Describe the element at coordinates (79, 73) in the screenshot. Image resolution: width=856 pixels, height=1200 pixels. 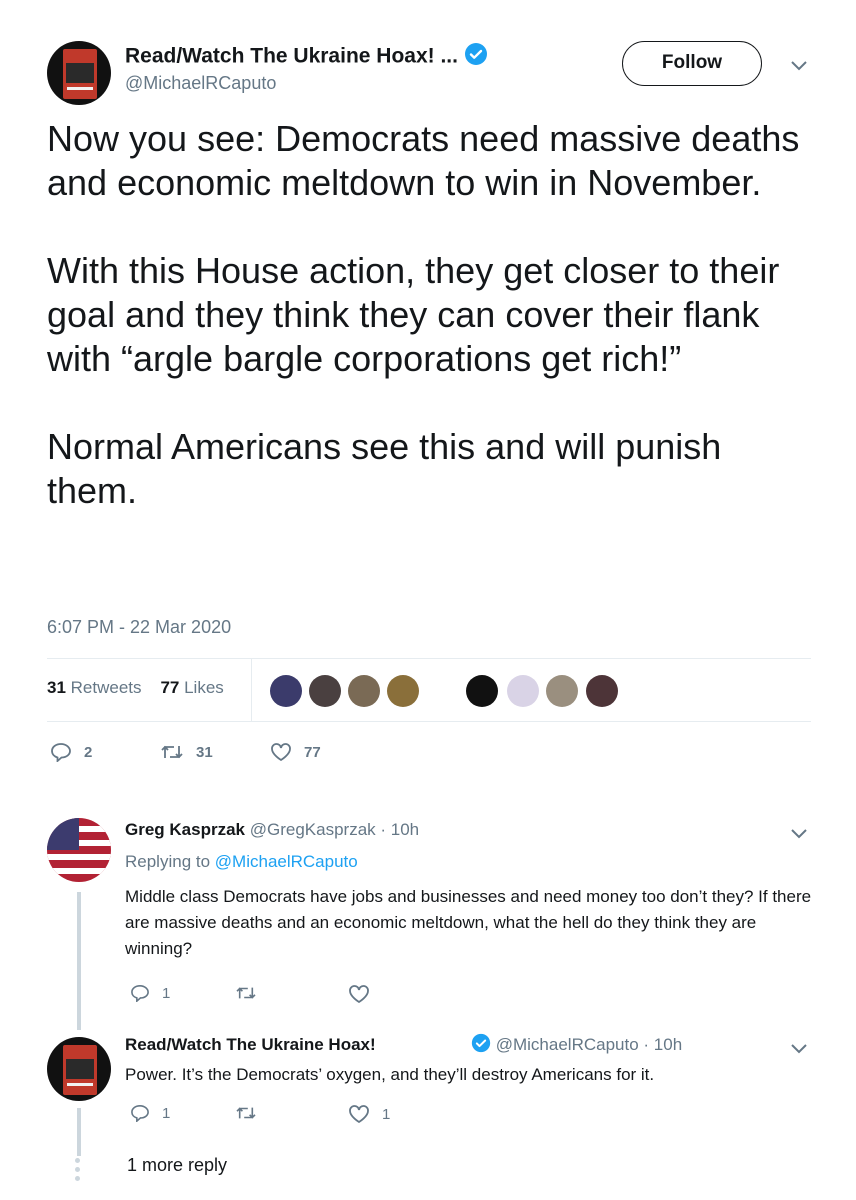
I see `author-avatar` at that location.